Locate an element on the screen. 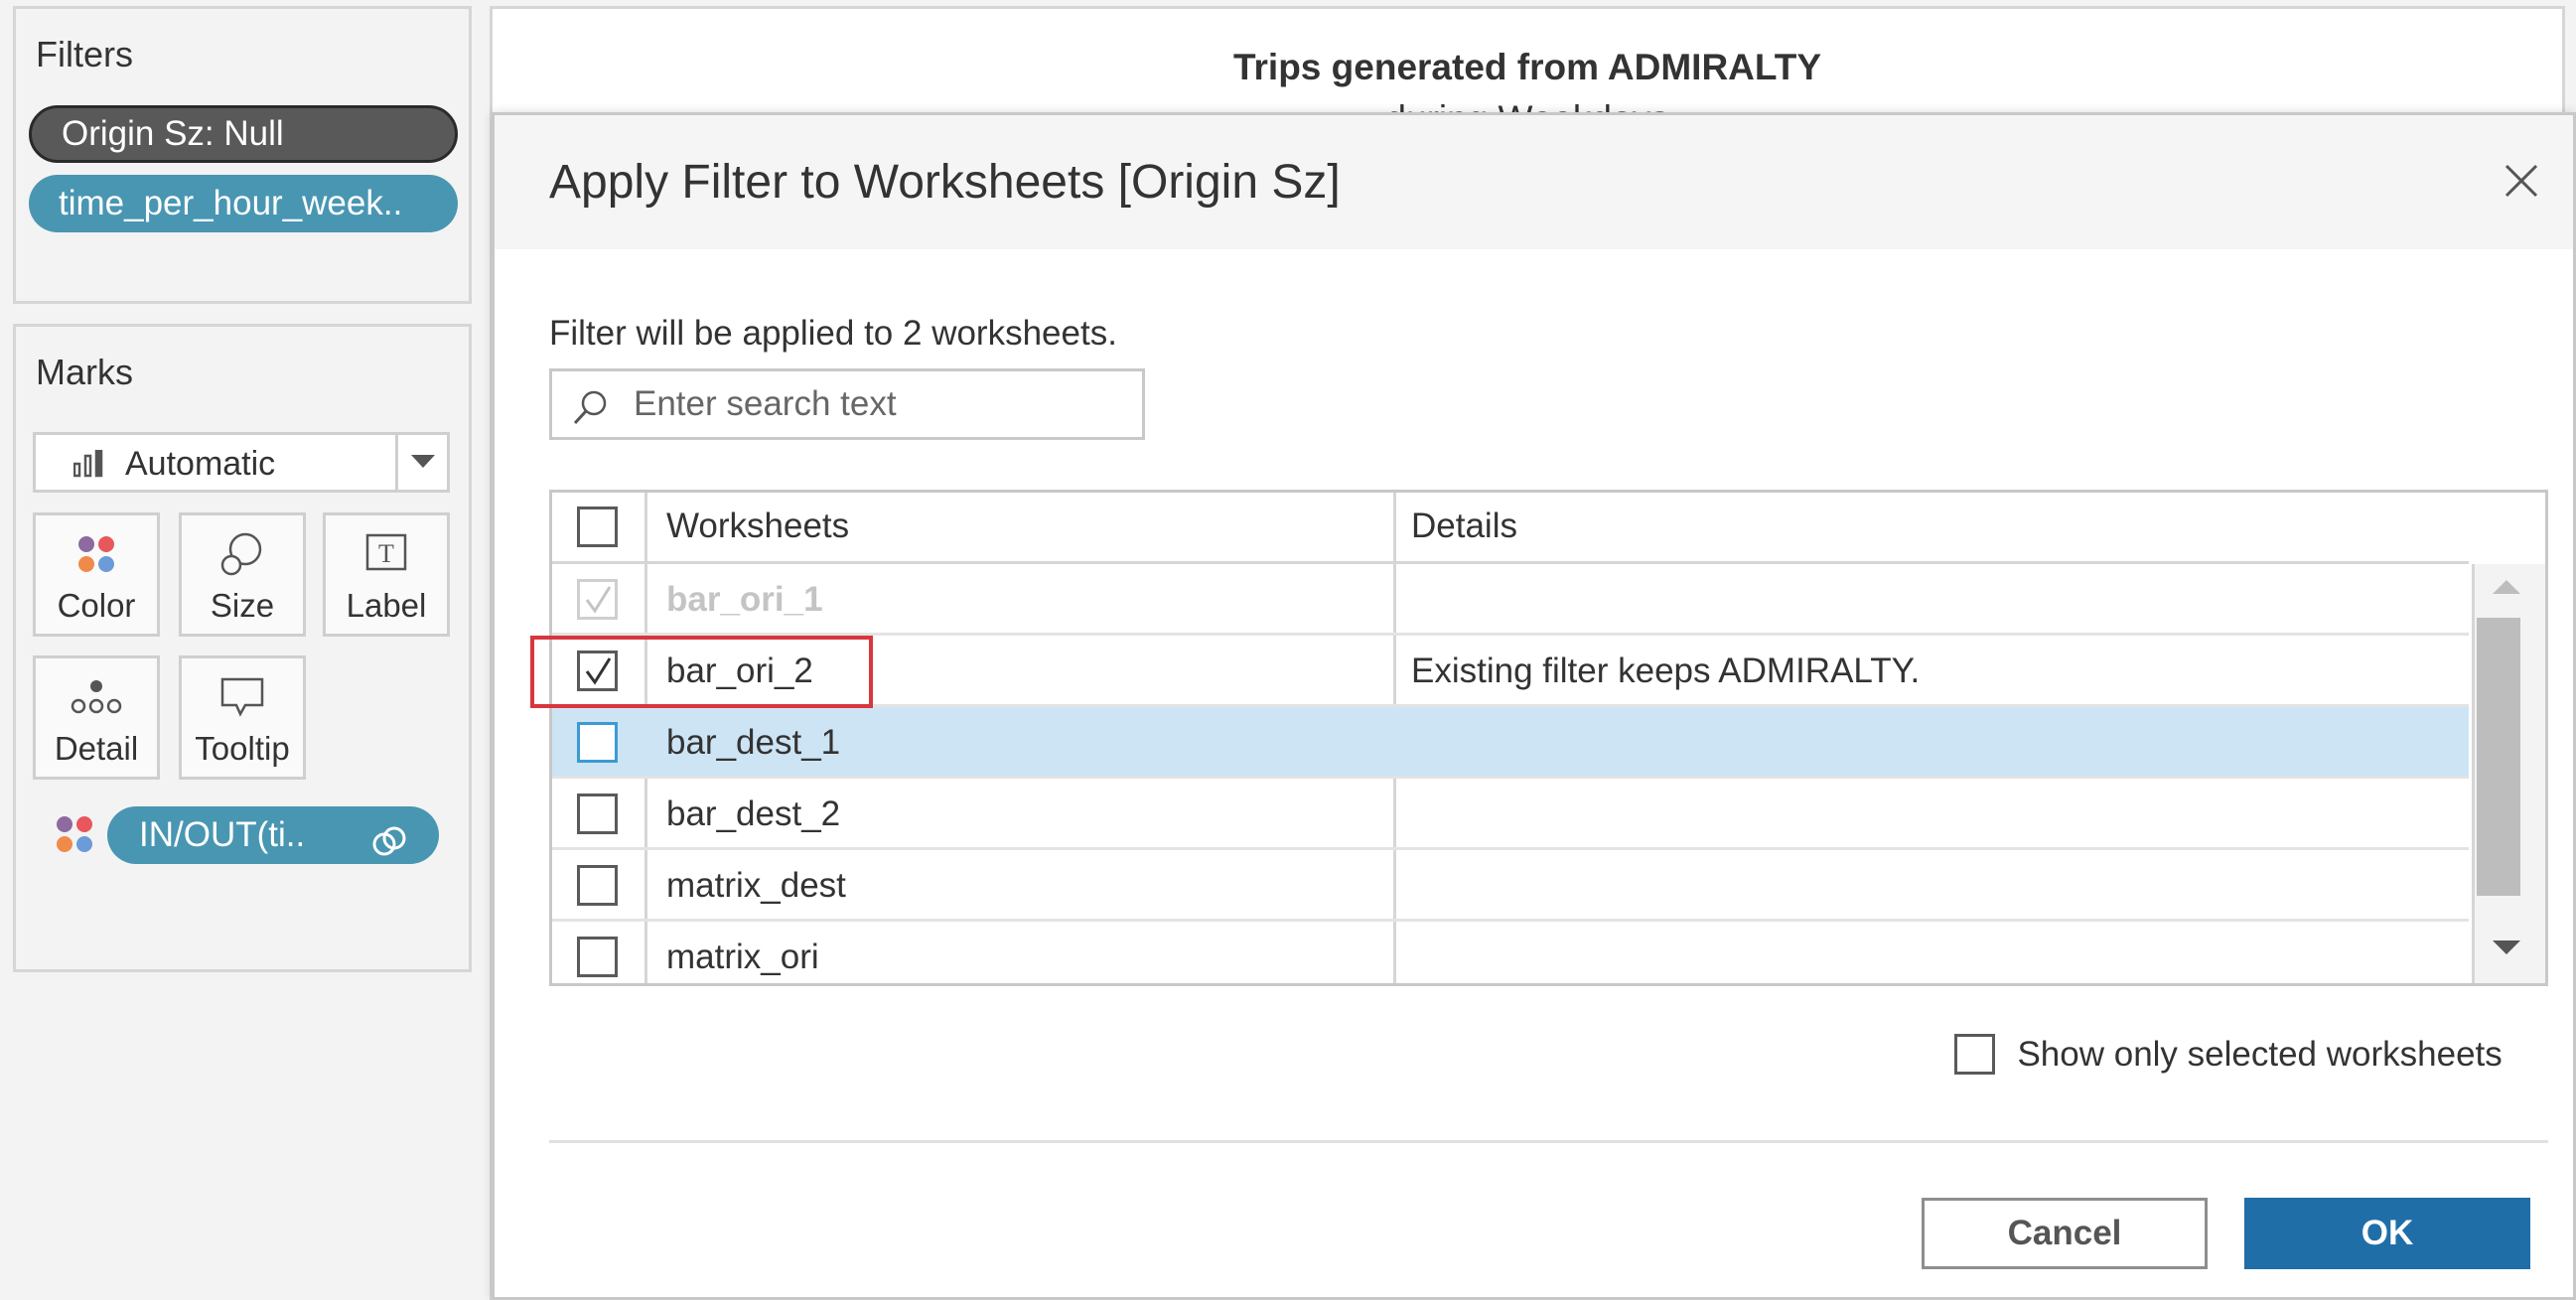  table-header: Worksheets Details is located at coordinates (1511, 528).